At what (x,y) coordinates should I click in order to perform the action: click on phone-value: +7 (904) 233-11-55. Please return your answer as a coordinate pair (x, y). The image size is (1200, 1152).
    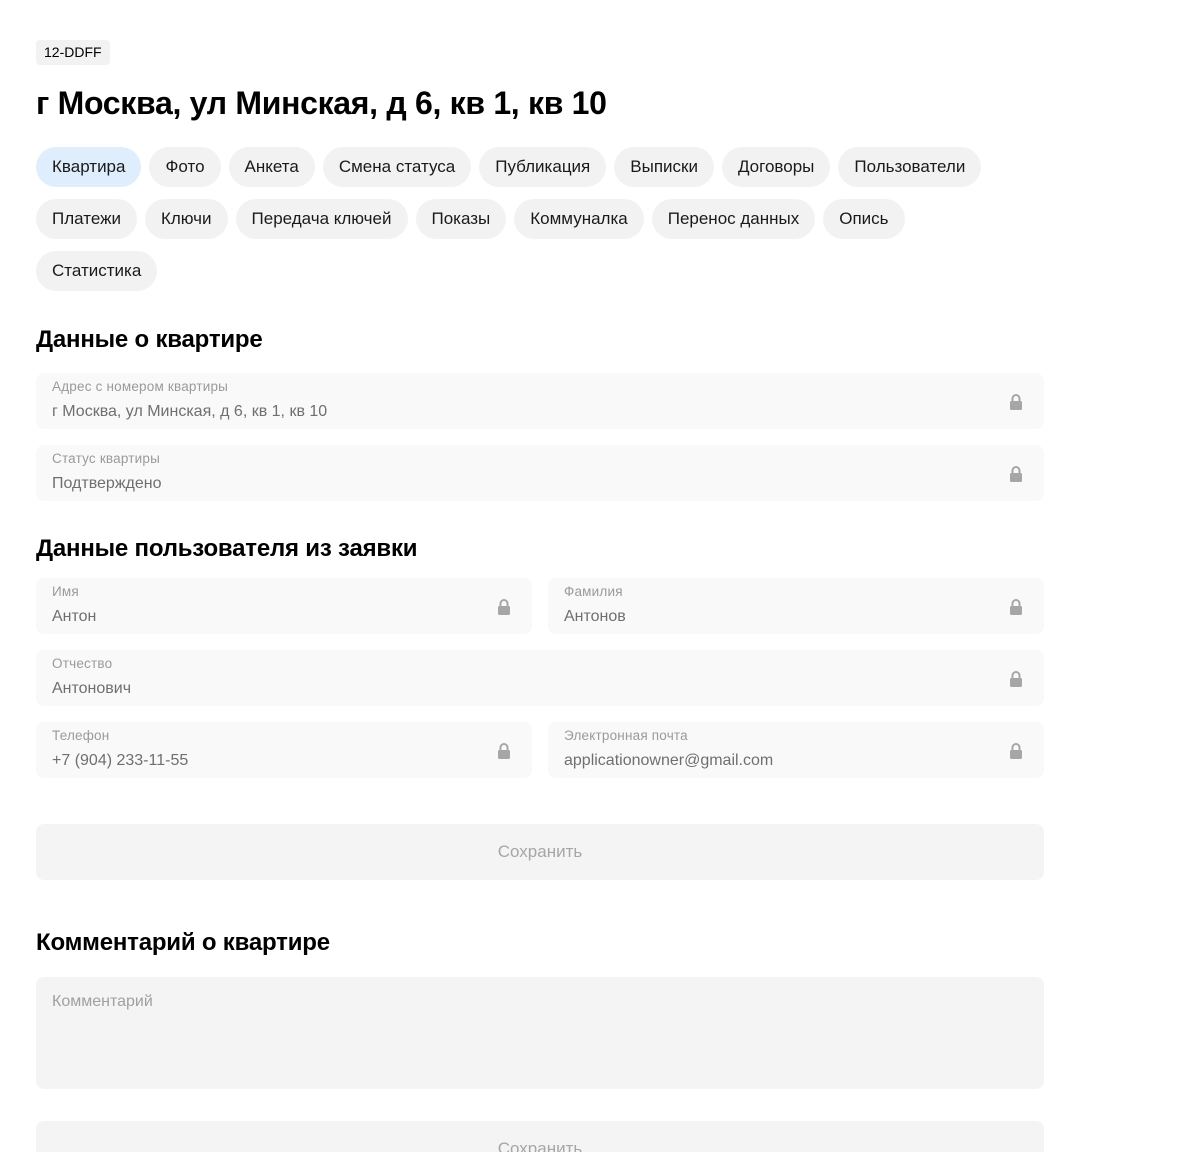
    Looking at the image, I should click on (120, 760).